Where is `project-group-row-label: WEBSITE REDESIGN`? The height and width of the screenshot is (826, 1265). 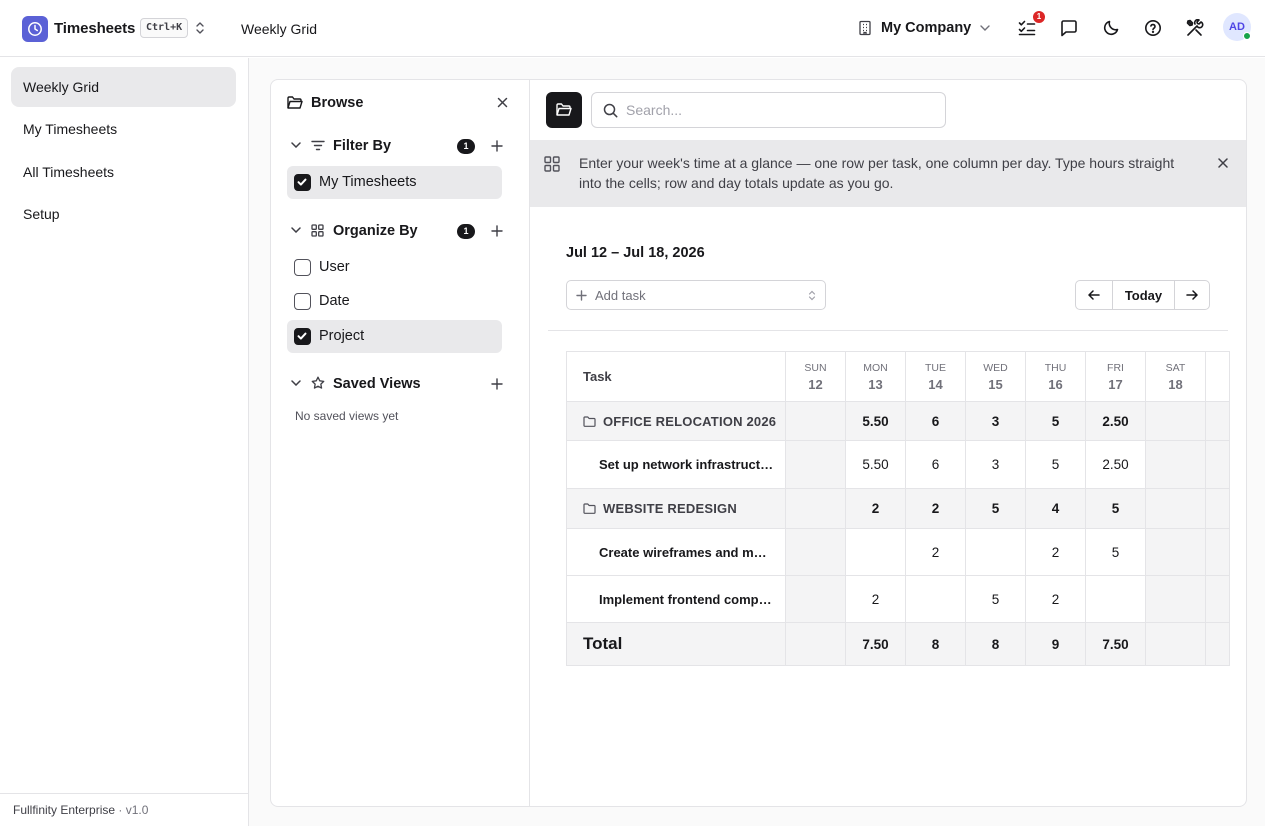
project-group-row-label: WEBSITE REDESIGN is located at coordinates (676, 509).